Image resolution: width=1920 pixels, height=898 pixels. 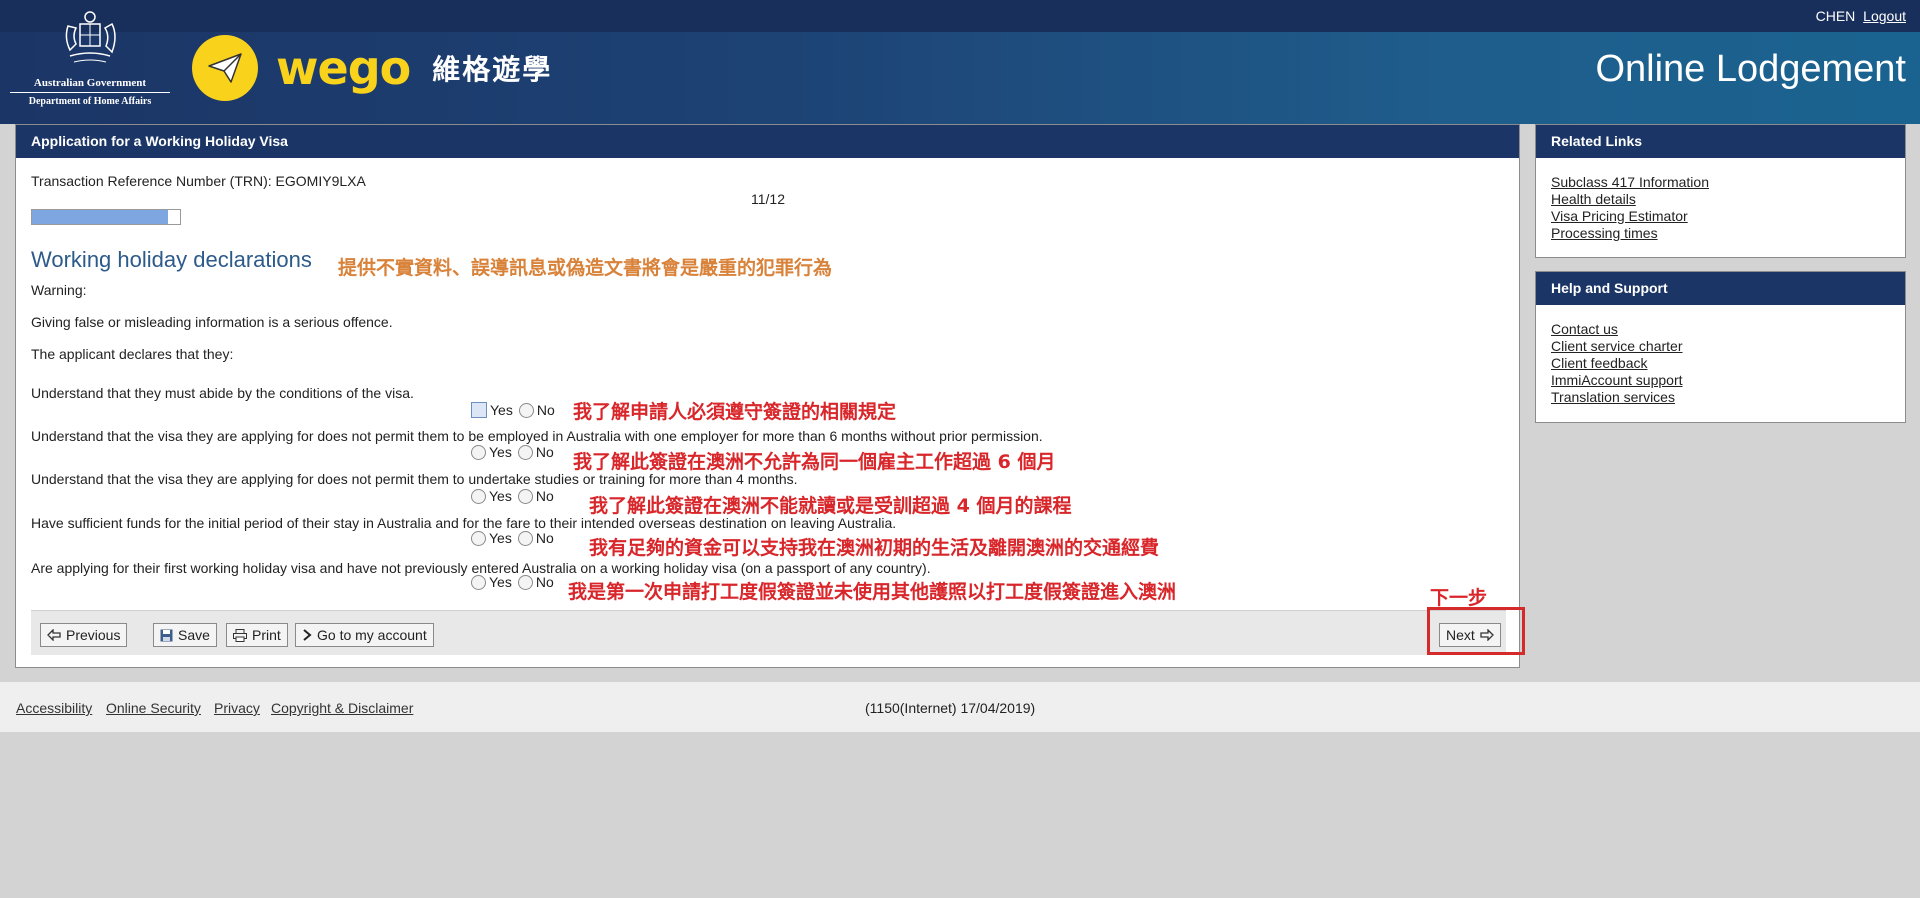 I want to click on related-links-title: Related Links, so click(x=1720, y=141).